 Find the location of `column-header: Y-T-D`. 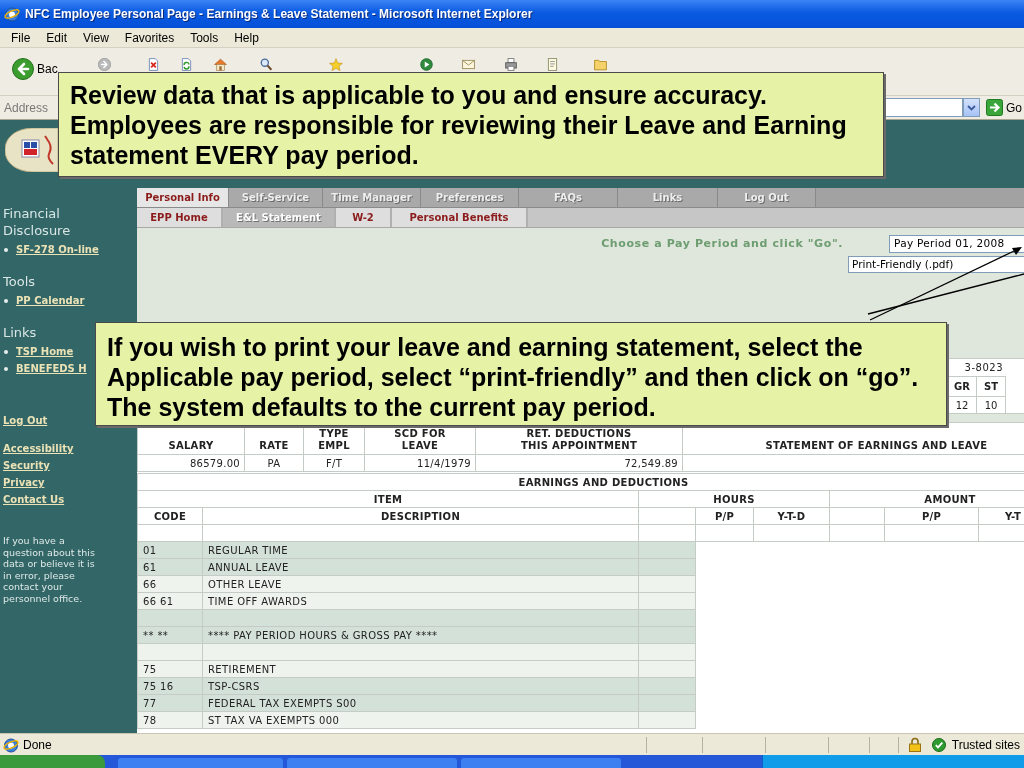

column-header: Y-T-D is located at coordinates (792, 516).